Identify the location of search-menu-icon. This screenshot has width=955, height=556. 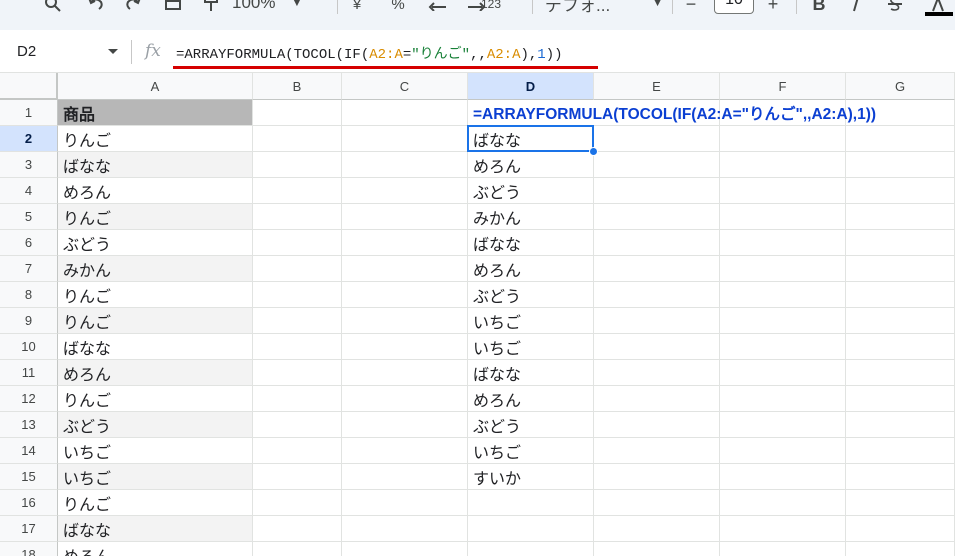
(53, 8).